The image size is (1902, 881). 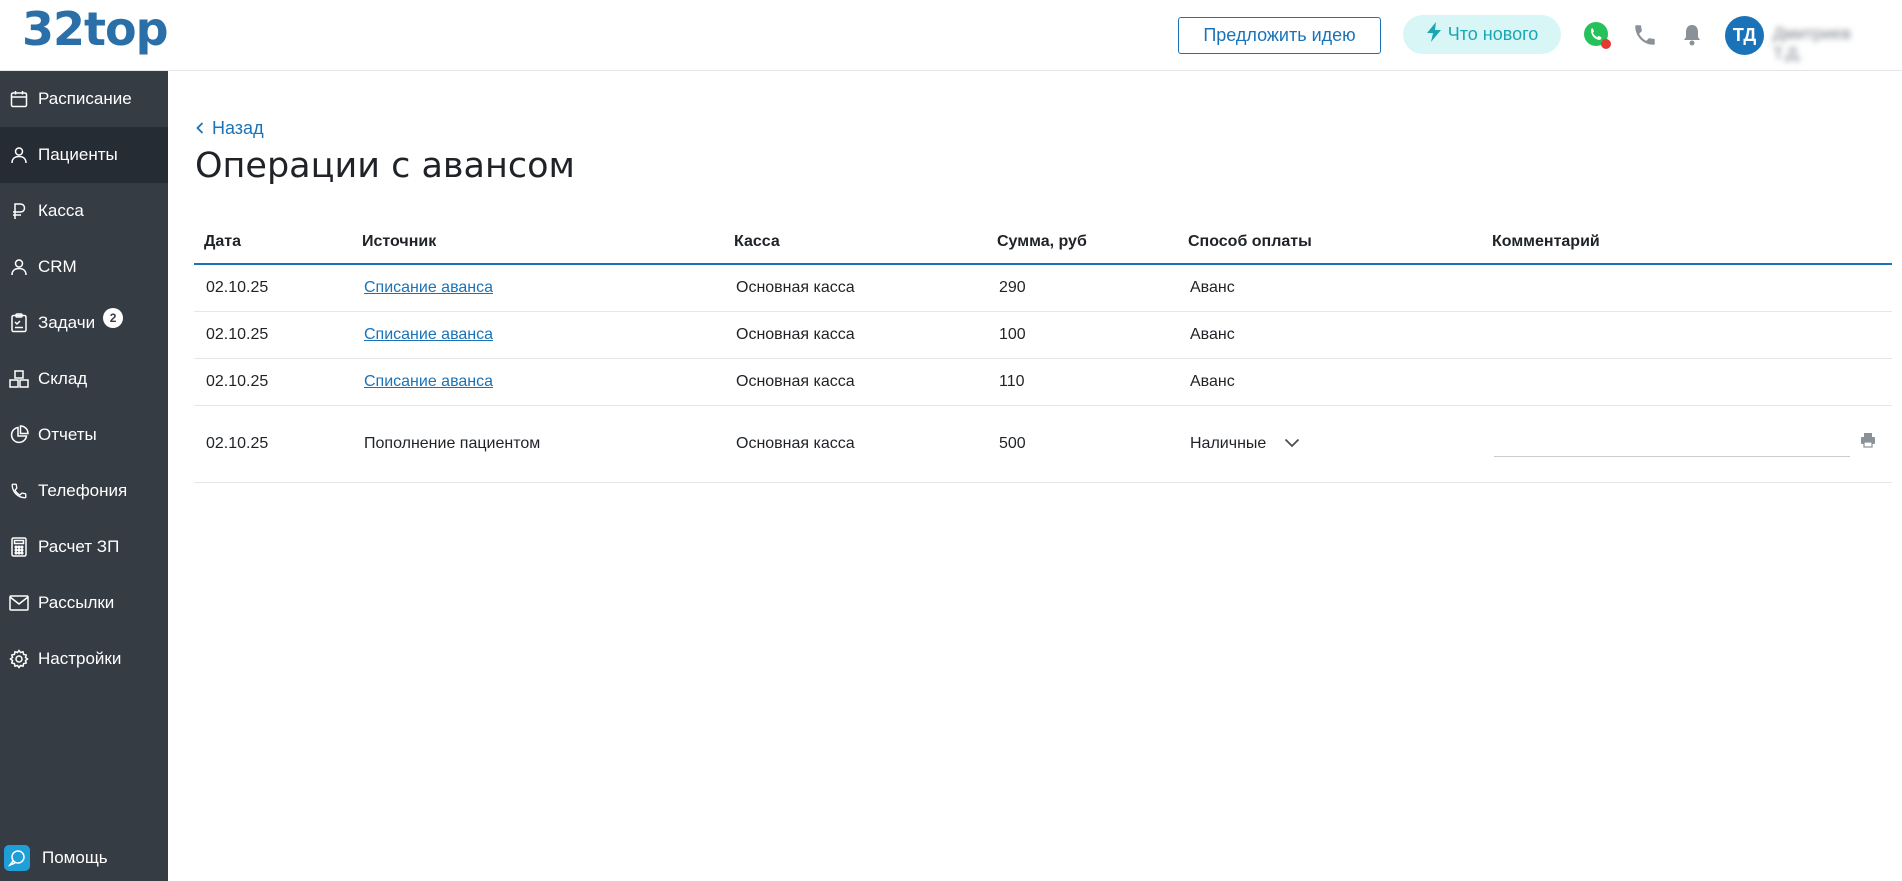 I want to click on sidebar-item-payroll: Расчет ЗП, so click(x=84, y=547).